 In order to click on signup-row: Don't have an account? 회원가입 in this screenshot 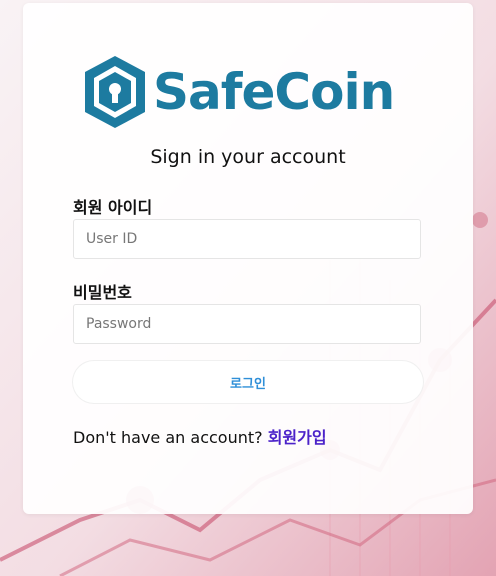, I will do `click(200, 436)`.